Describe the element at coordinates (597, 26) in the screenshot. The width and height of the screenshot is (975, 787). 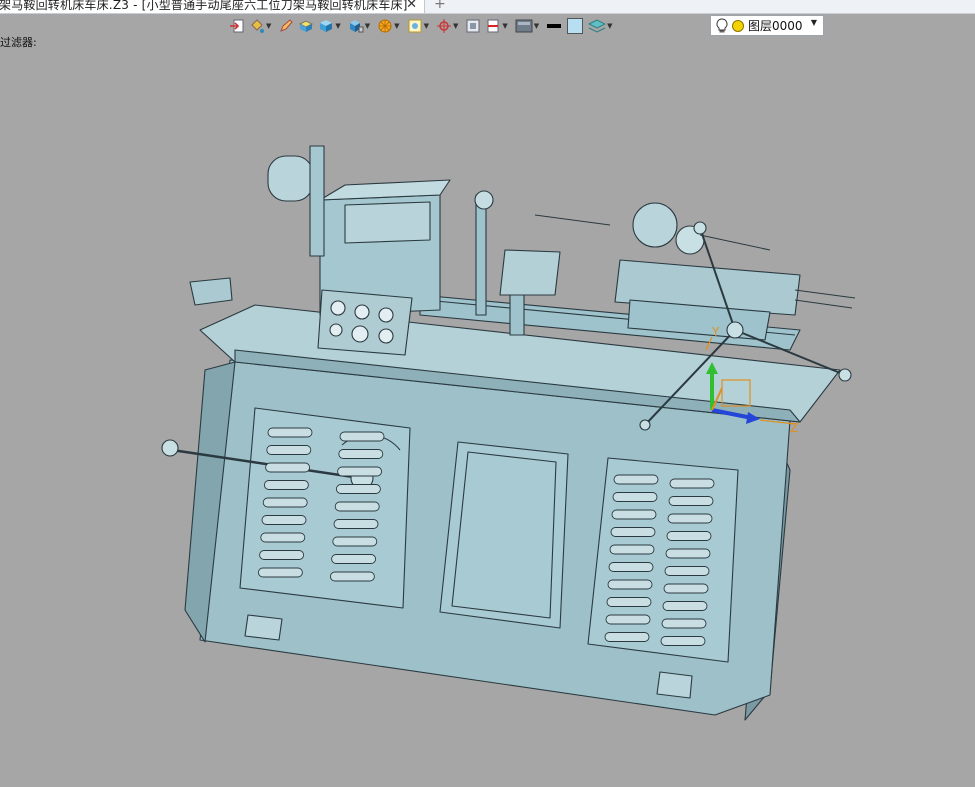
I see `layer-manager-icon` at that location.